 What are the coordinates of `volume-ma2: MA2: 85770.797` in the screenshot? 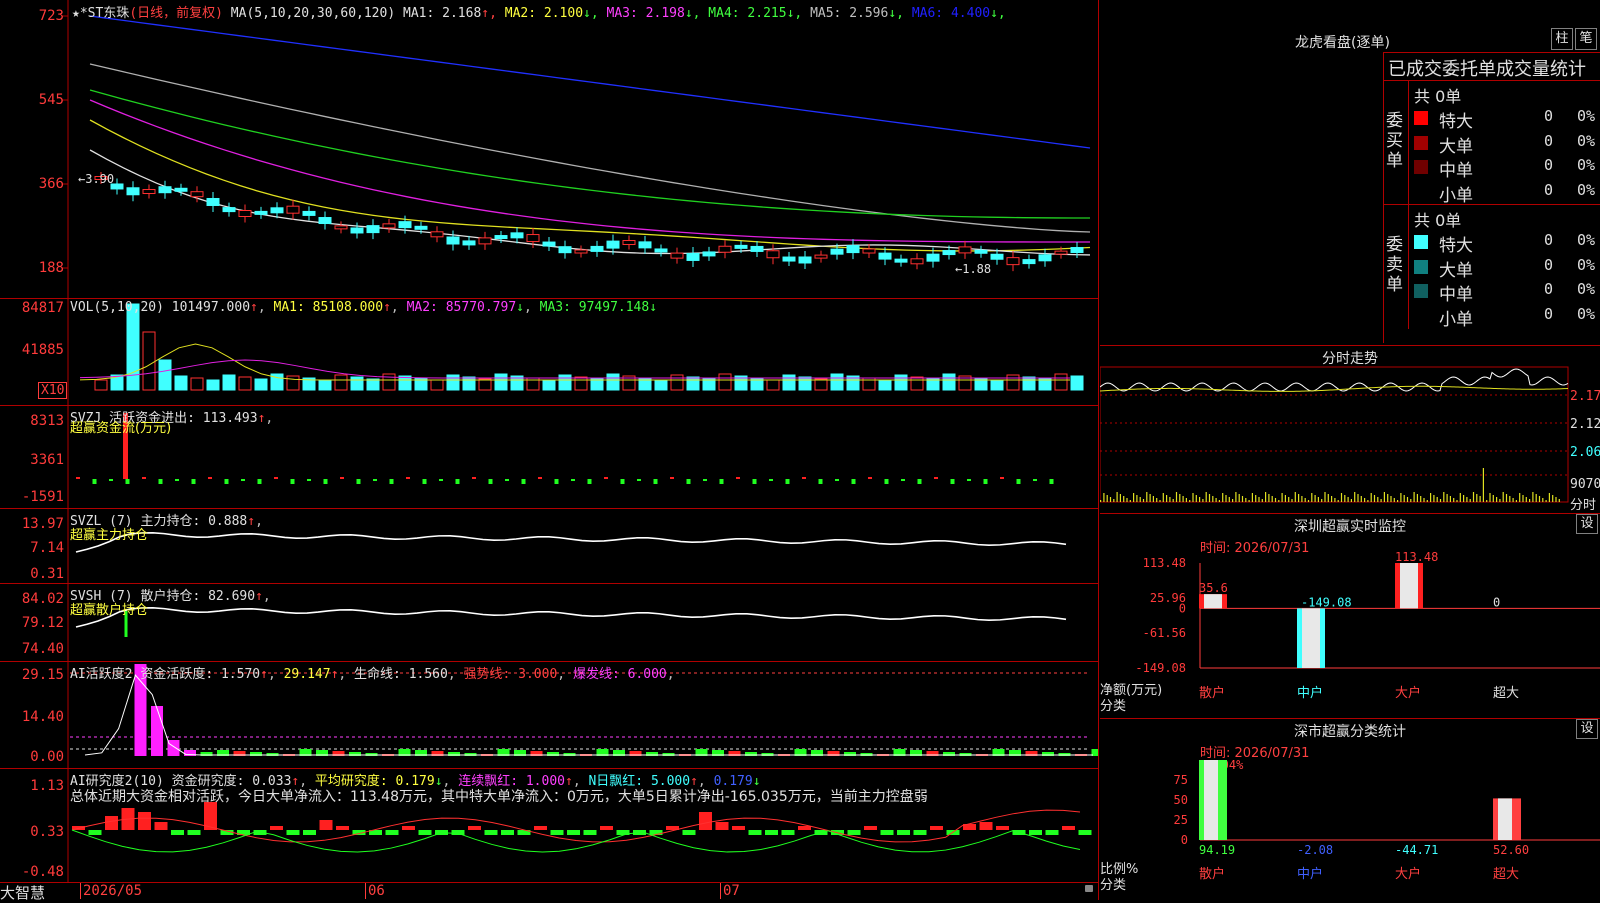 It's located at (461, 307).